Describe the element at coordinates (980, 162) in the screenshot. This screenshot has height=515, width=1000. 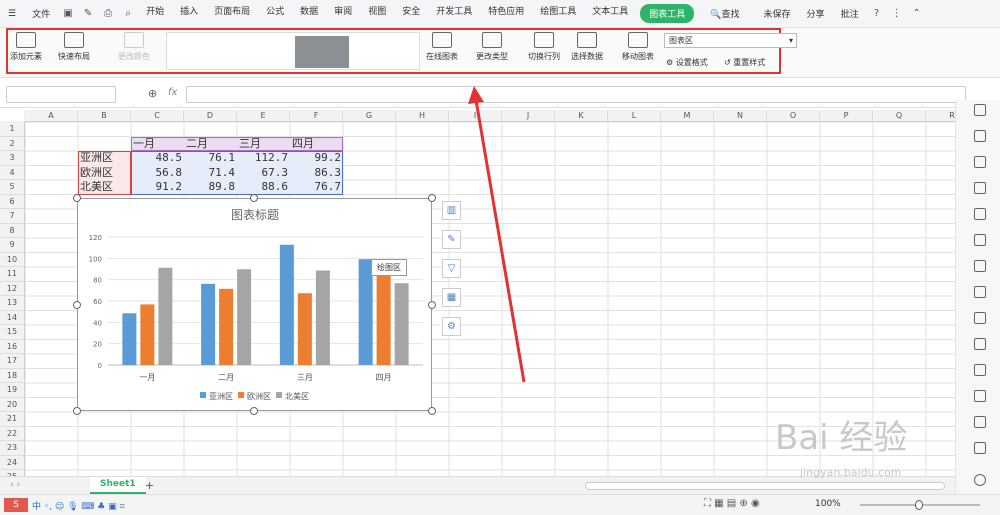
I see `fill-icon` at that location.